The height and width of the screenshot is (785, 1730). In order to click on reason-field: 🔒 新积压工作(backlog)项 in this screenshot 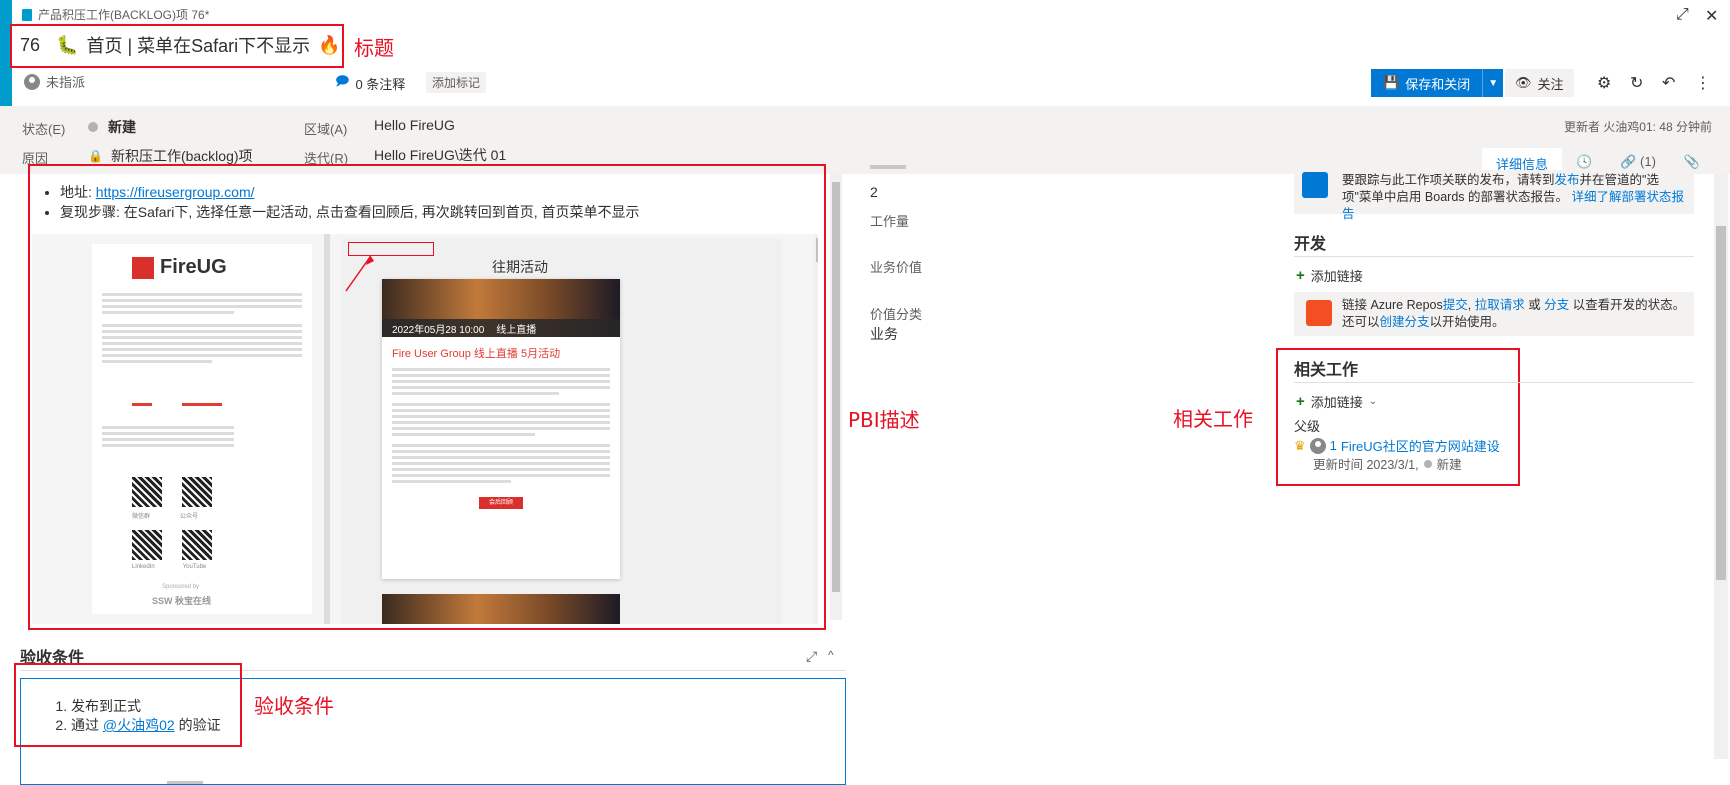, I will do `click(170, 156)`.